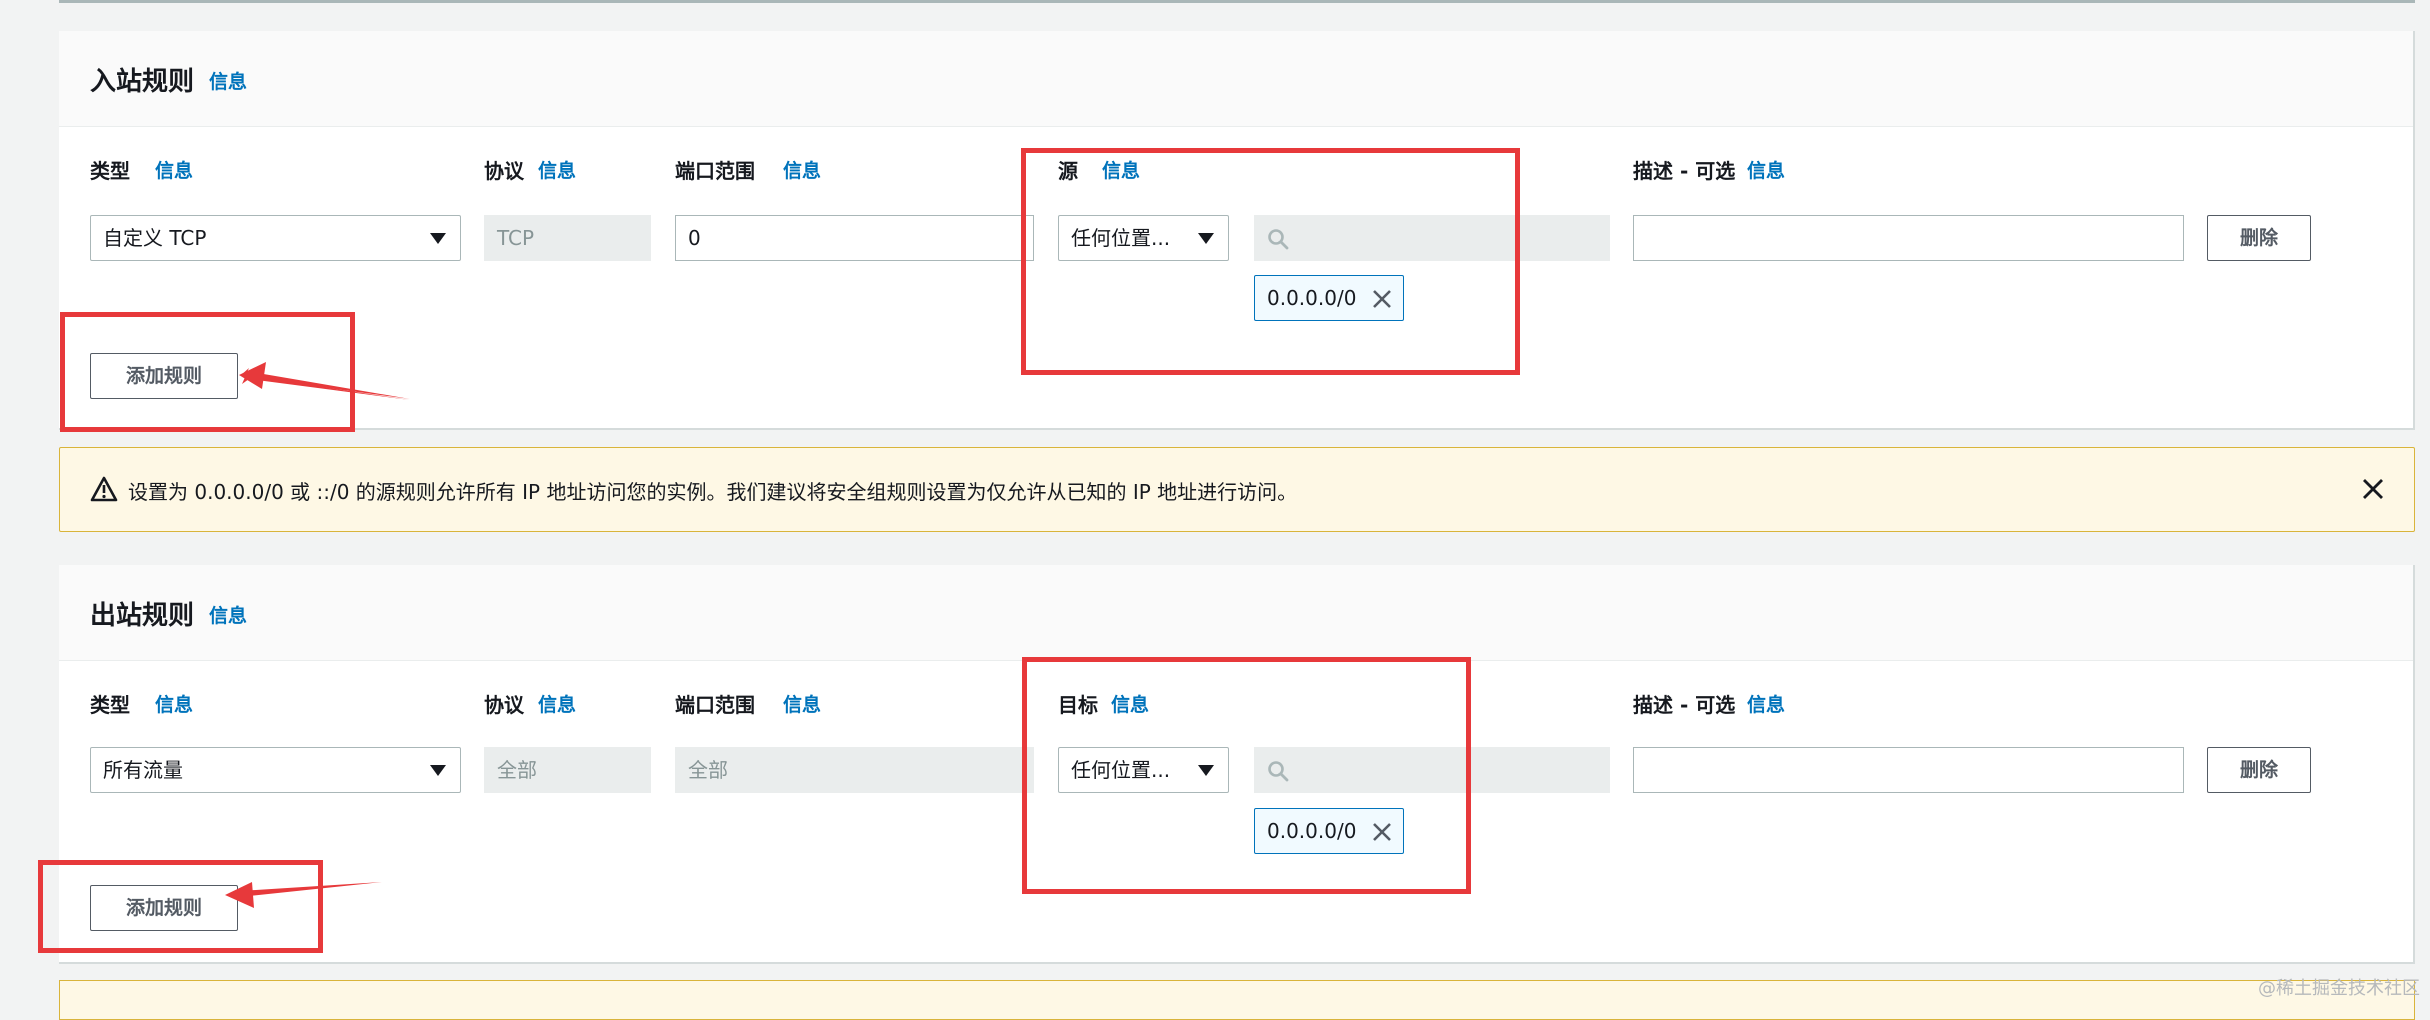 The width and height of the screenshot is (2430, 1020). Describe the element at coordinates (317, 635) in the screenshot. I see `annotation-arrows` at that location.